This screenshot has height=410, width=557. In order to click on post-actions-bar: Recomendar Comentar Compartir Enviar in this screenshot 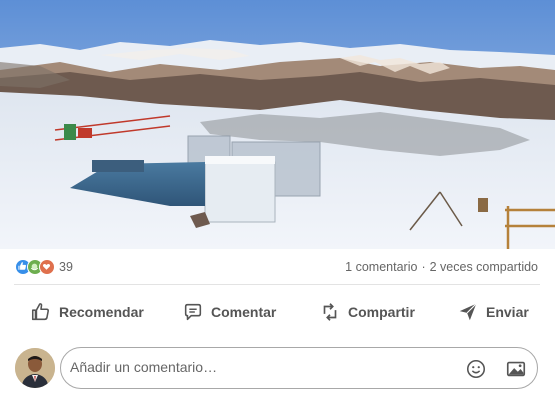, I will do `click(278, 312)`.